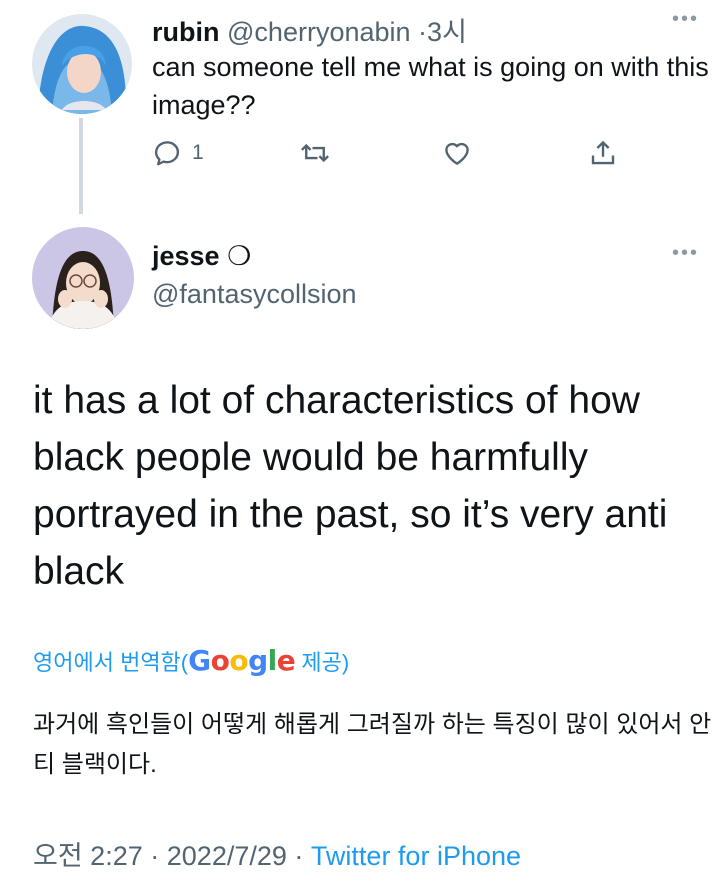  What do you see at coordinates (239, 256) in the screenshot?
I see `name-suffix: ❍` at bounding box center [239, 256].